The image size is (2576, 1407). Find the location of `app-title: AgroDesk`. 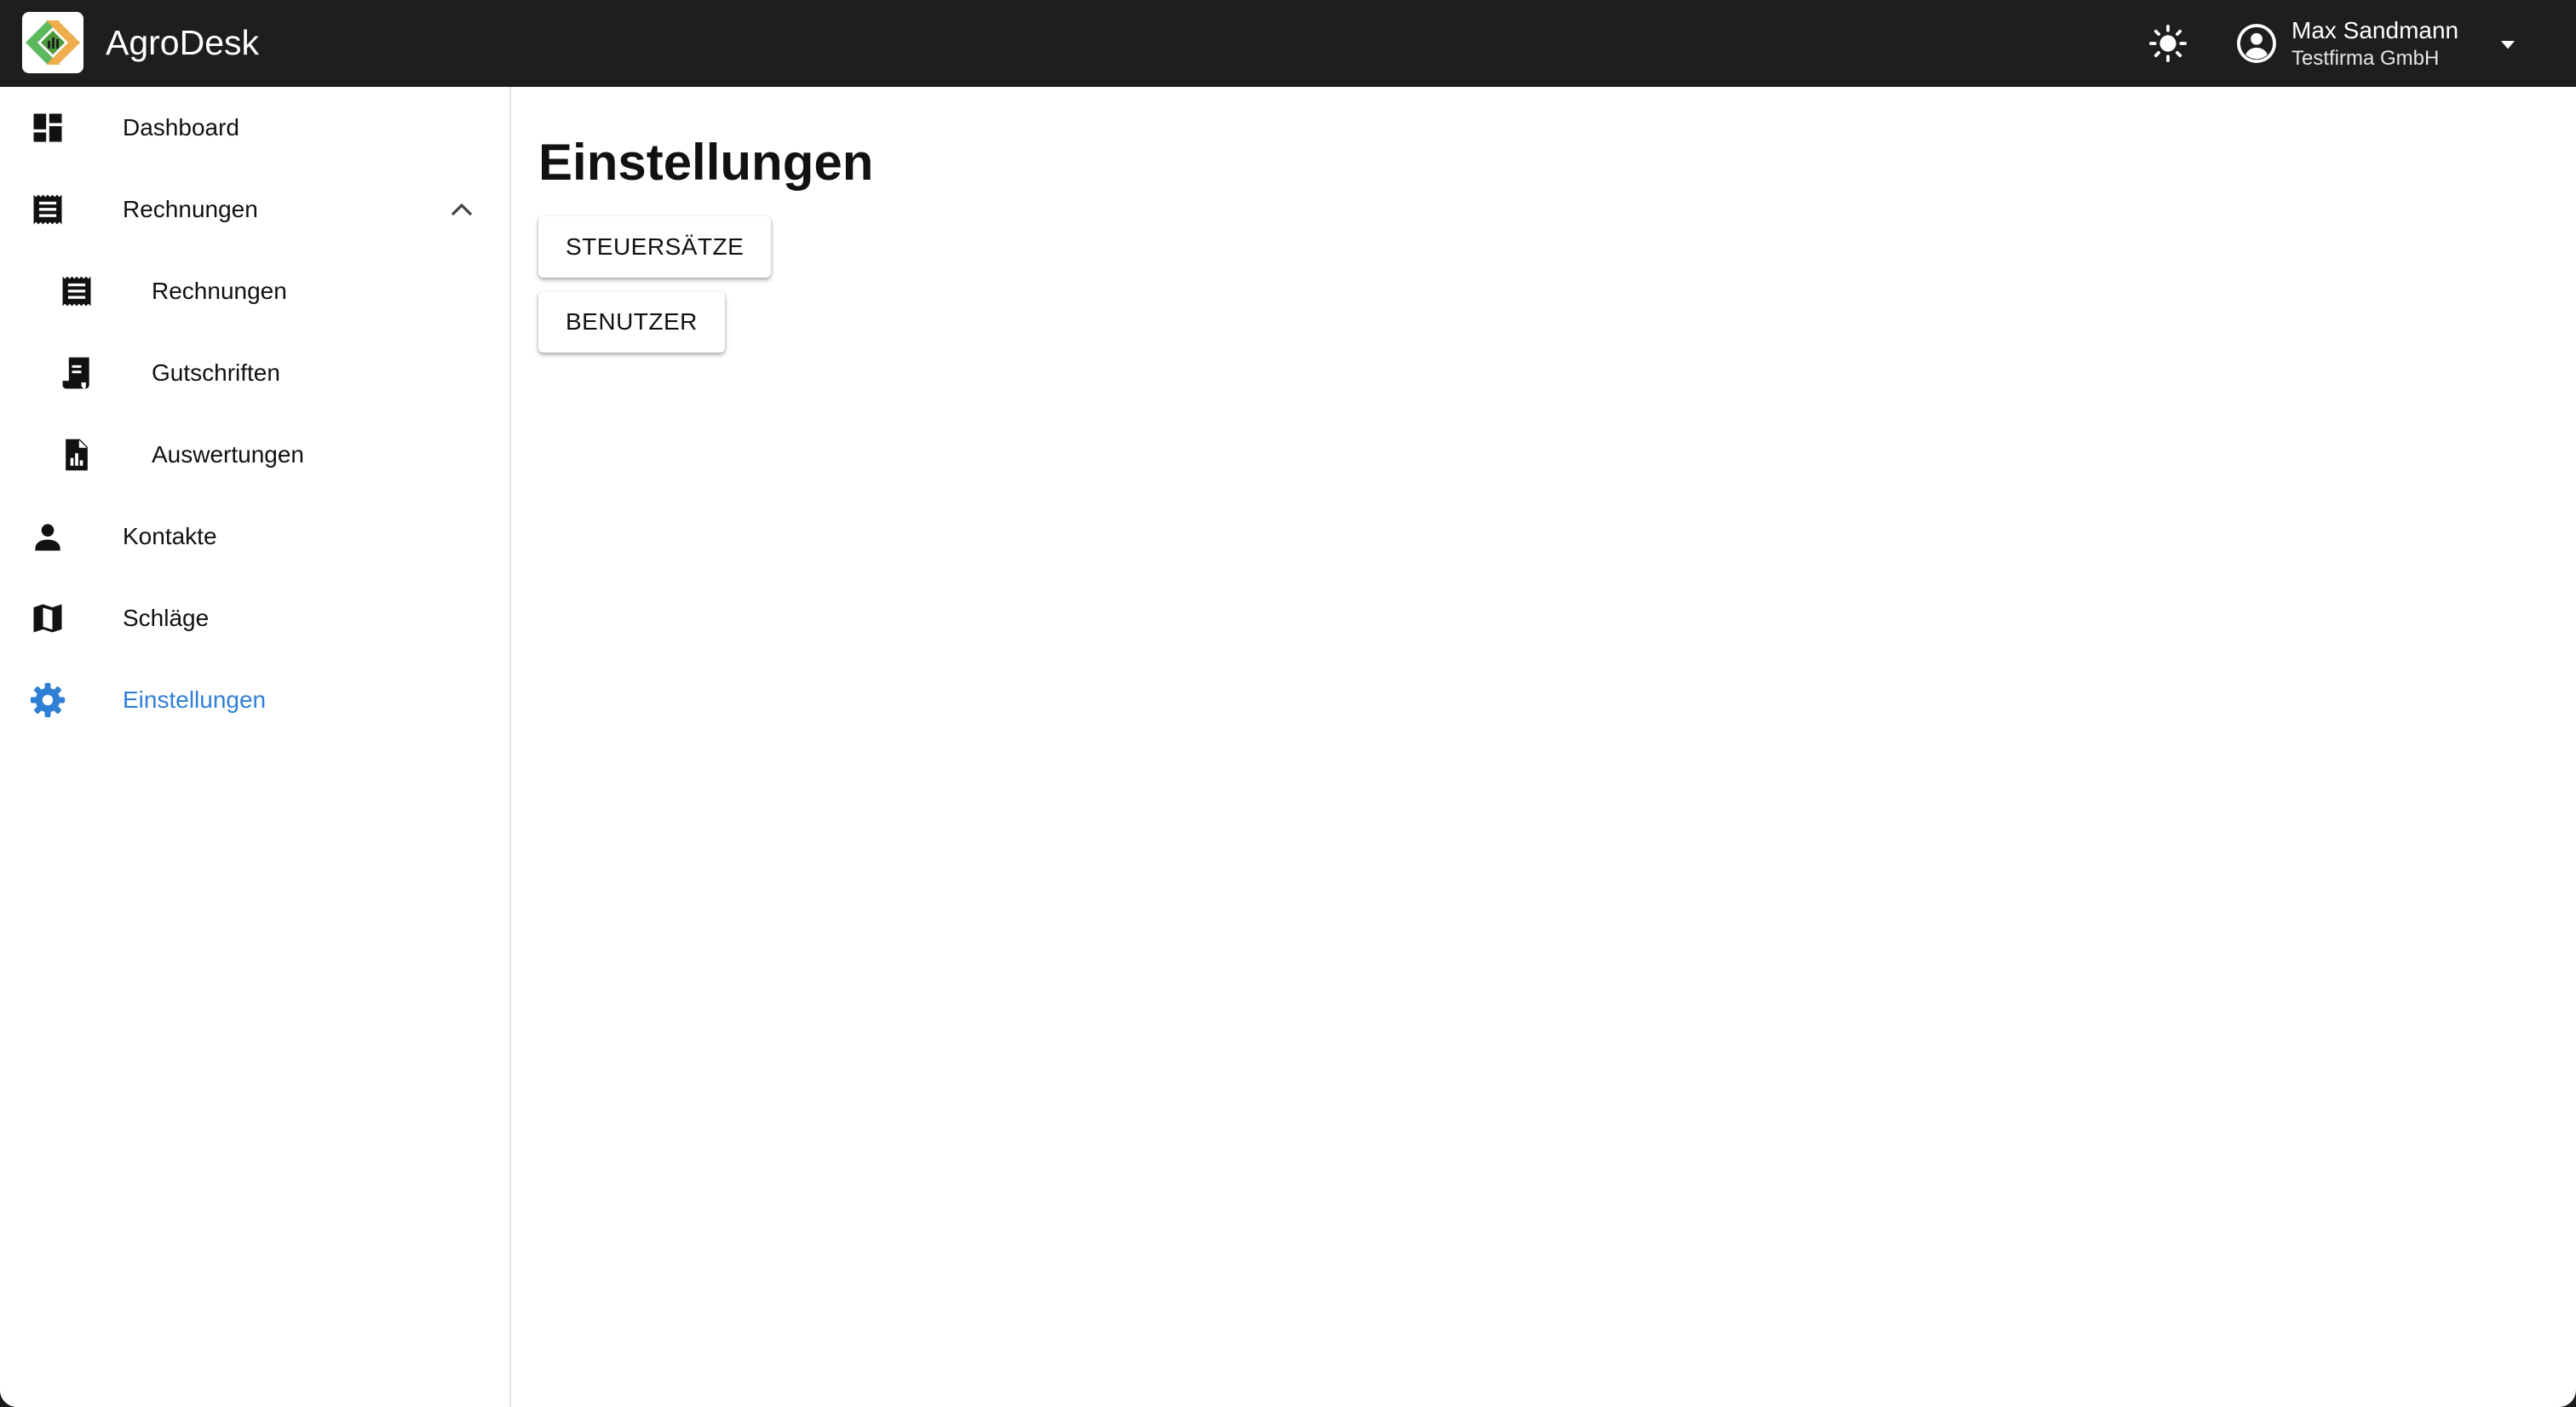

app-title: AgroDesk is located at coordinates (183, 42).